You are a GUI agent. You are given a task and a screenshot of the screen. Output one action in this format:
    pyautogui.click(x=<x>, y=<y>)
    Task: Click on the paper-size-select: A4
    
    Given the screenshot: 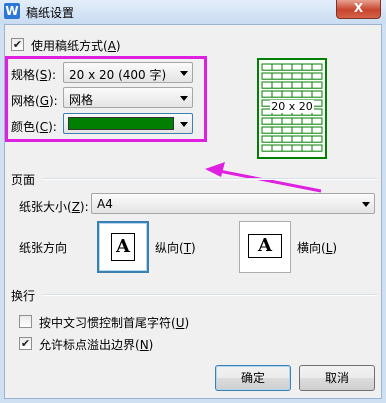 What is the action you would take?
    pyautogui.click(x=233, y=203)
    